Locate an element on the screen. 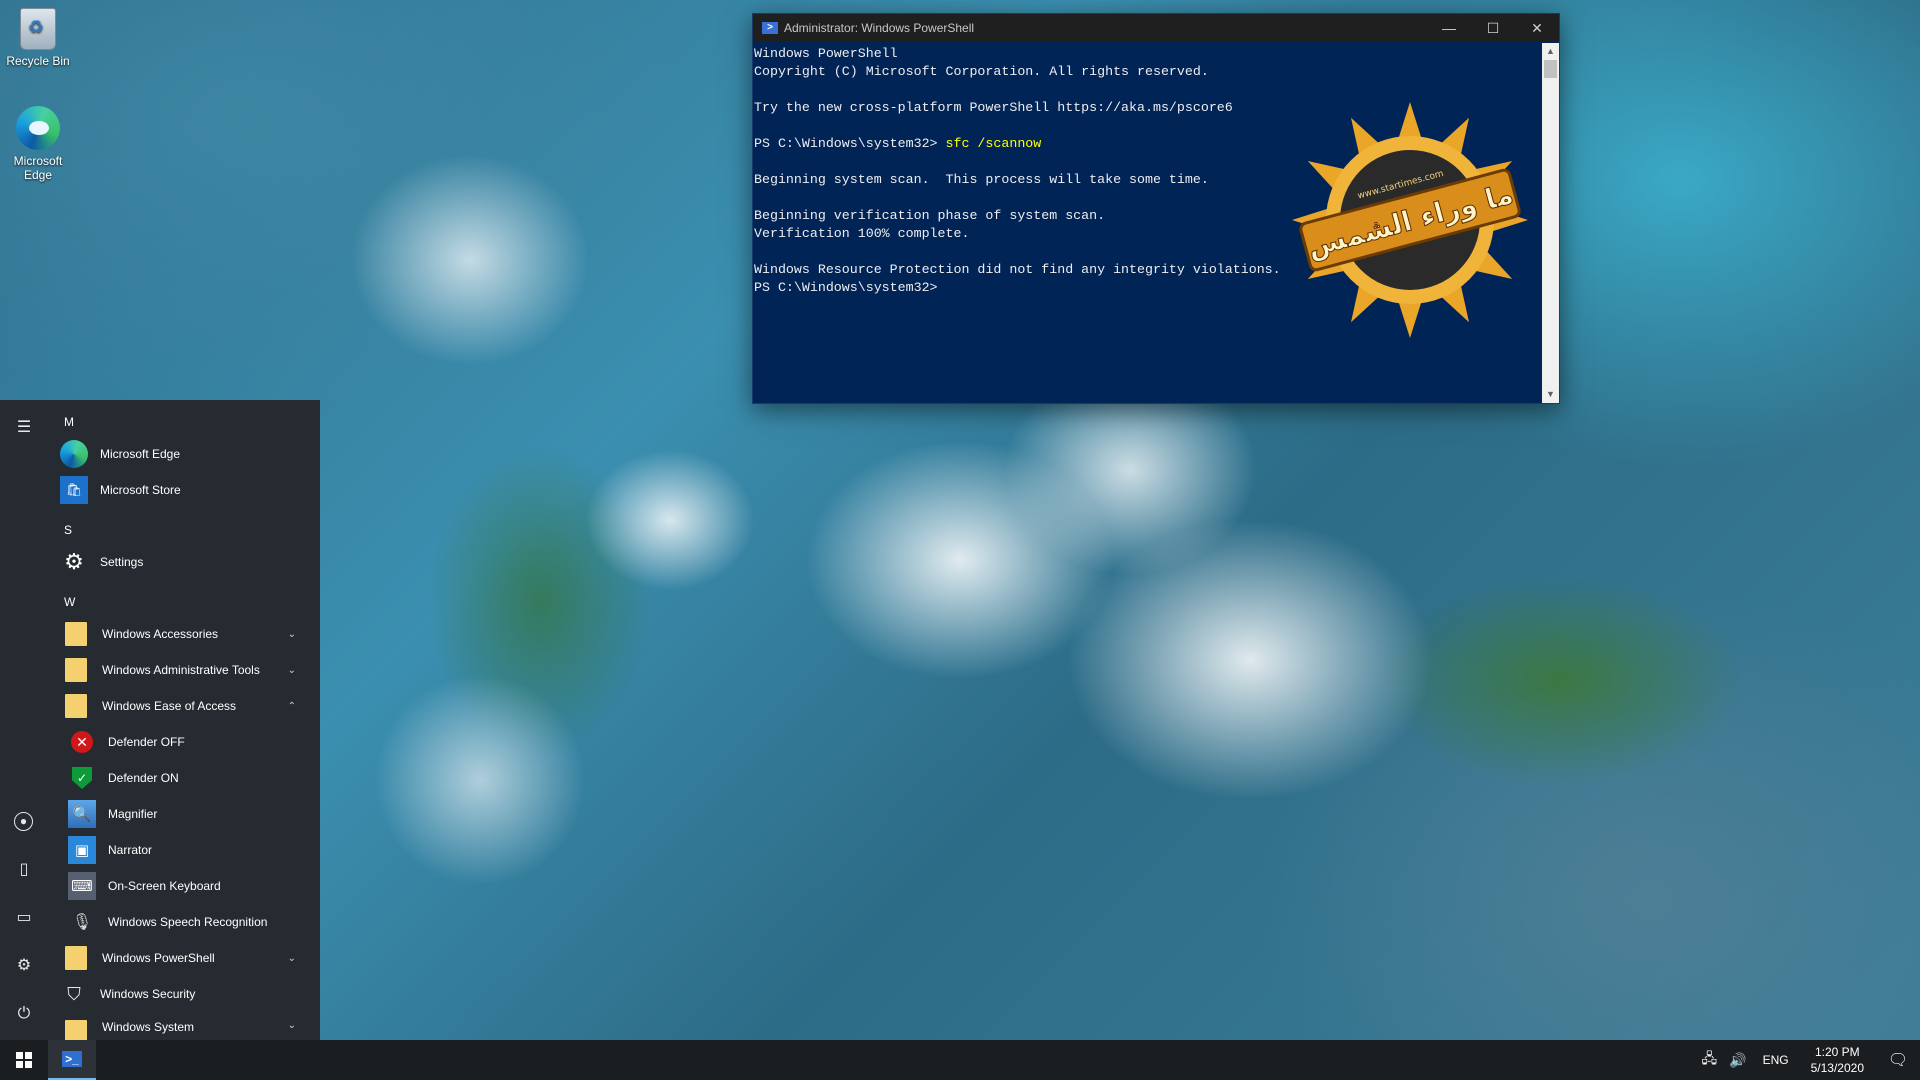  hamburger-icon: ☰ is located at coordinates (24, 428).